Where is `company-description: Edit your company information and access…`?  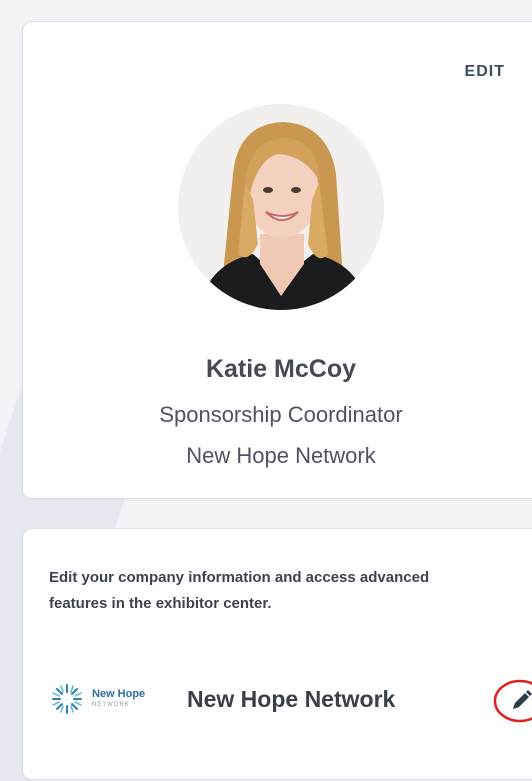 company-description: Edit your company information and access… is located at coordinates (239, 590).